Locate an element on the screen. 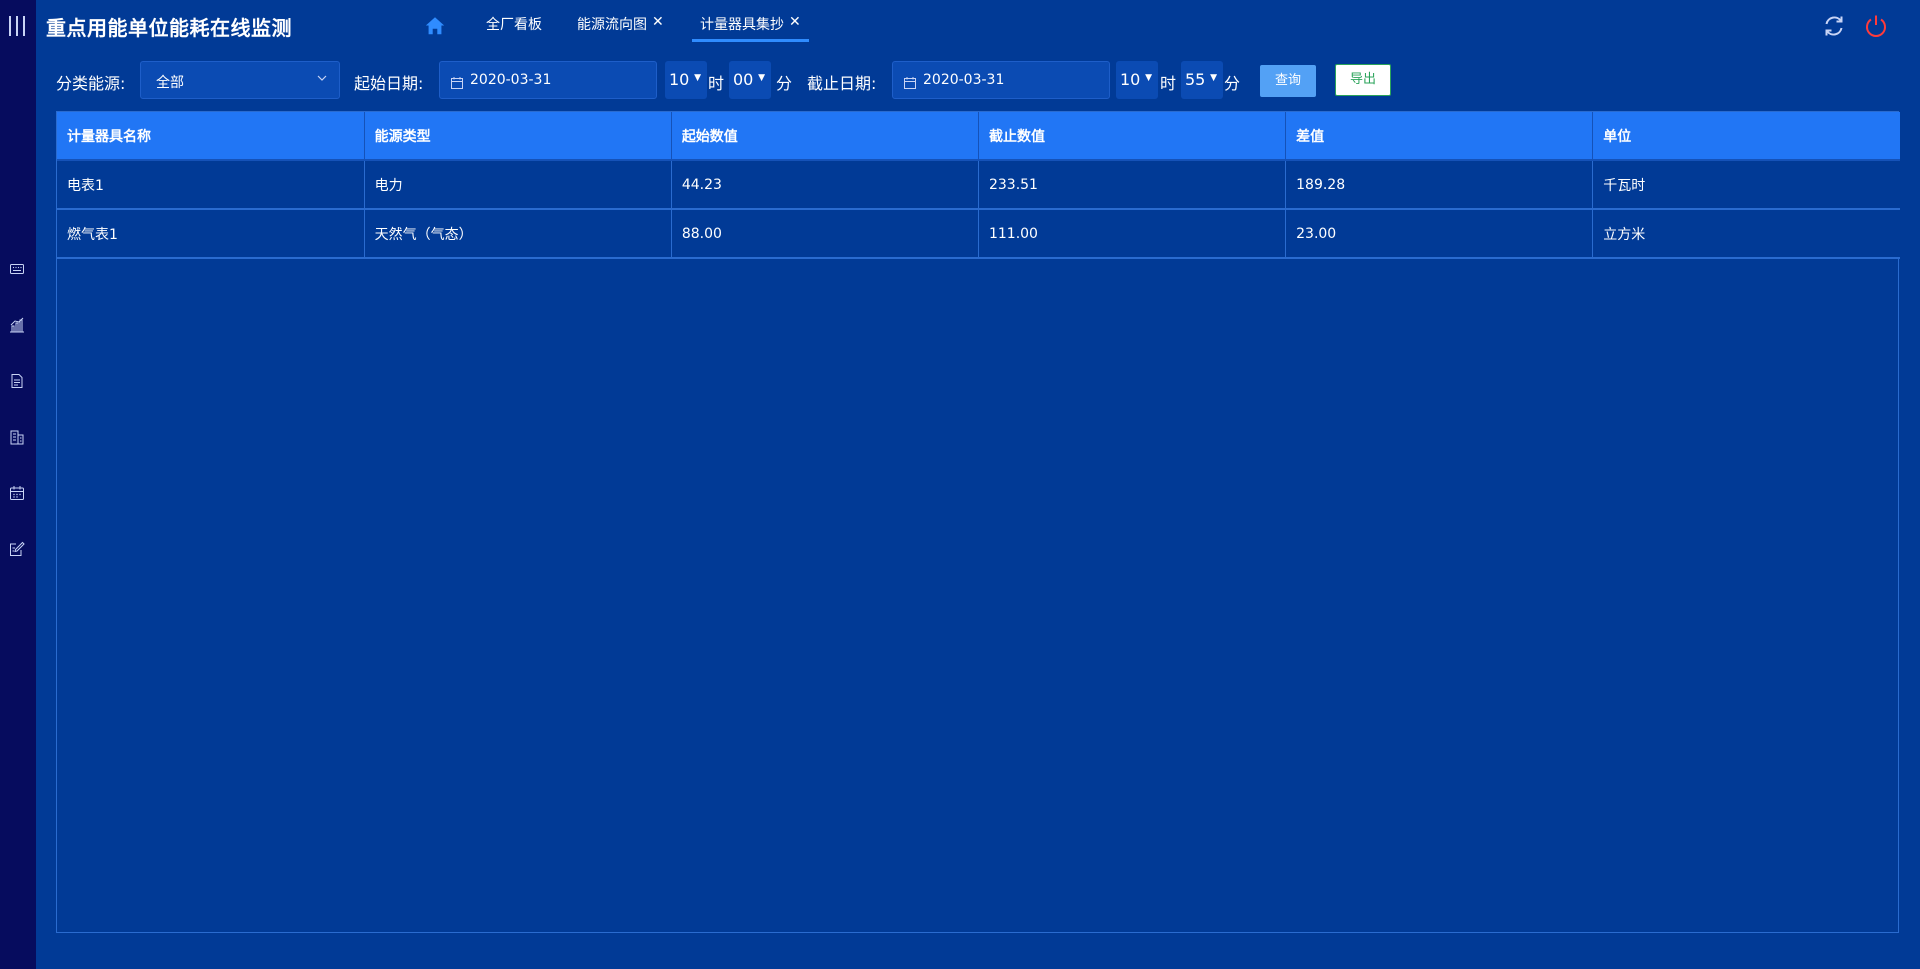  end-hour-value: 10 is located at coordinates (1130, 79).